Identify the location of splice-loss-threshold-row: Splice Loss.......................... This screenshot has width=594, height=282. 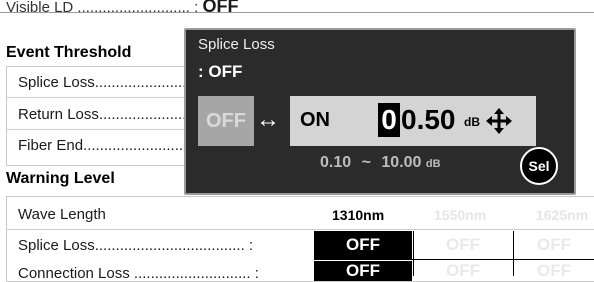
(108, 82).